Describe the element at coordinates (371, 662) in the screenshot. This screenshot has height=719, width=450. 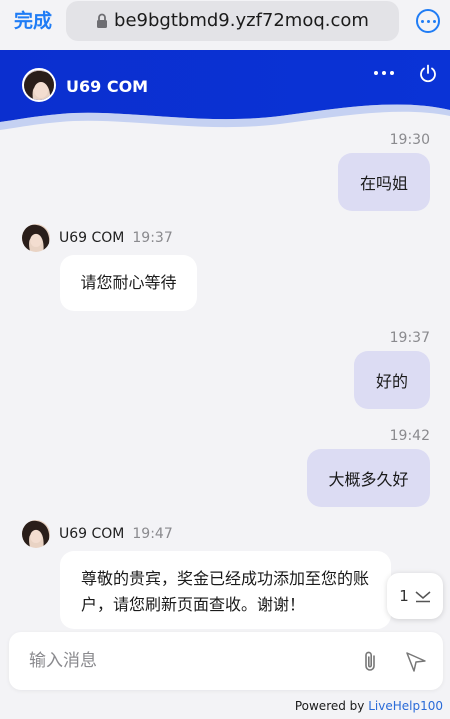
I see `paperclip-icon` at that location.